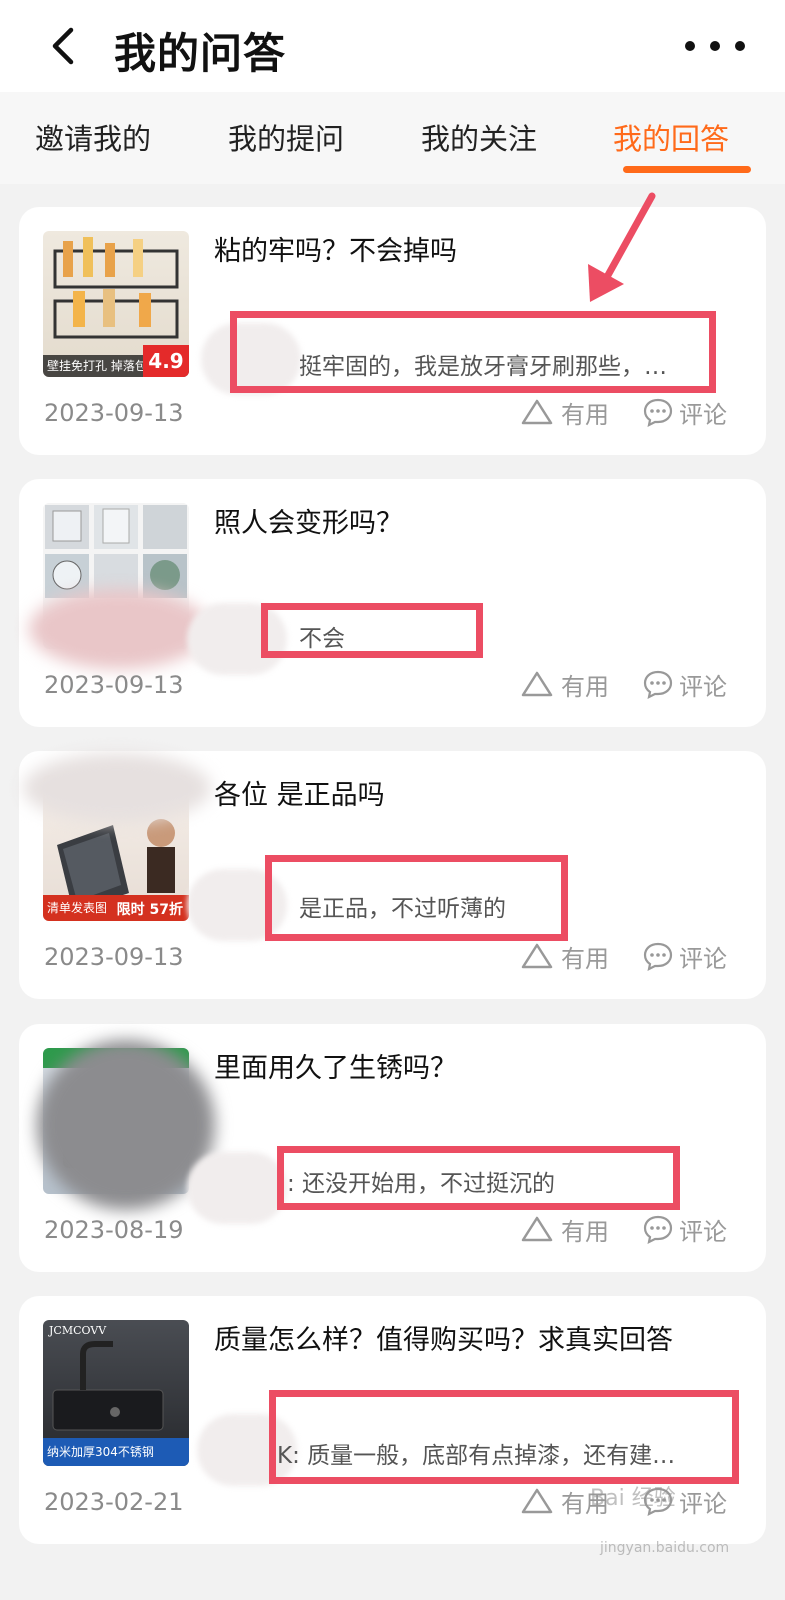  Describe the element at coordinates (200, 53) in the screenshot. I see `page-title: 我的问答` at that location.